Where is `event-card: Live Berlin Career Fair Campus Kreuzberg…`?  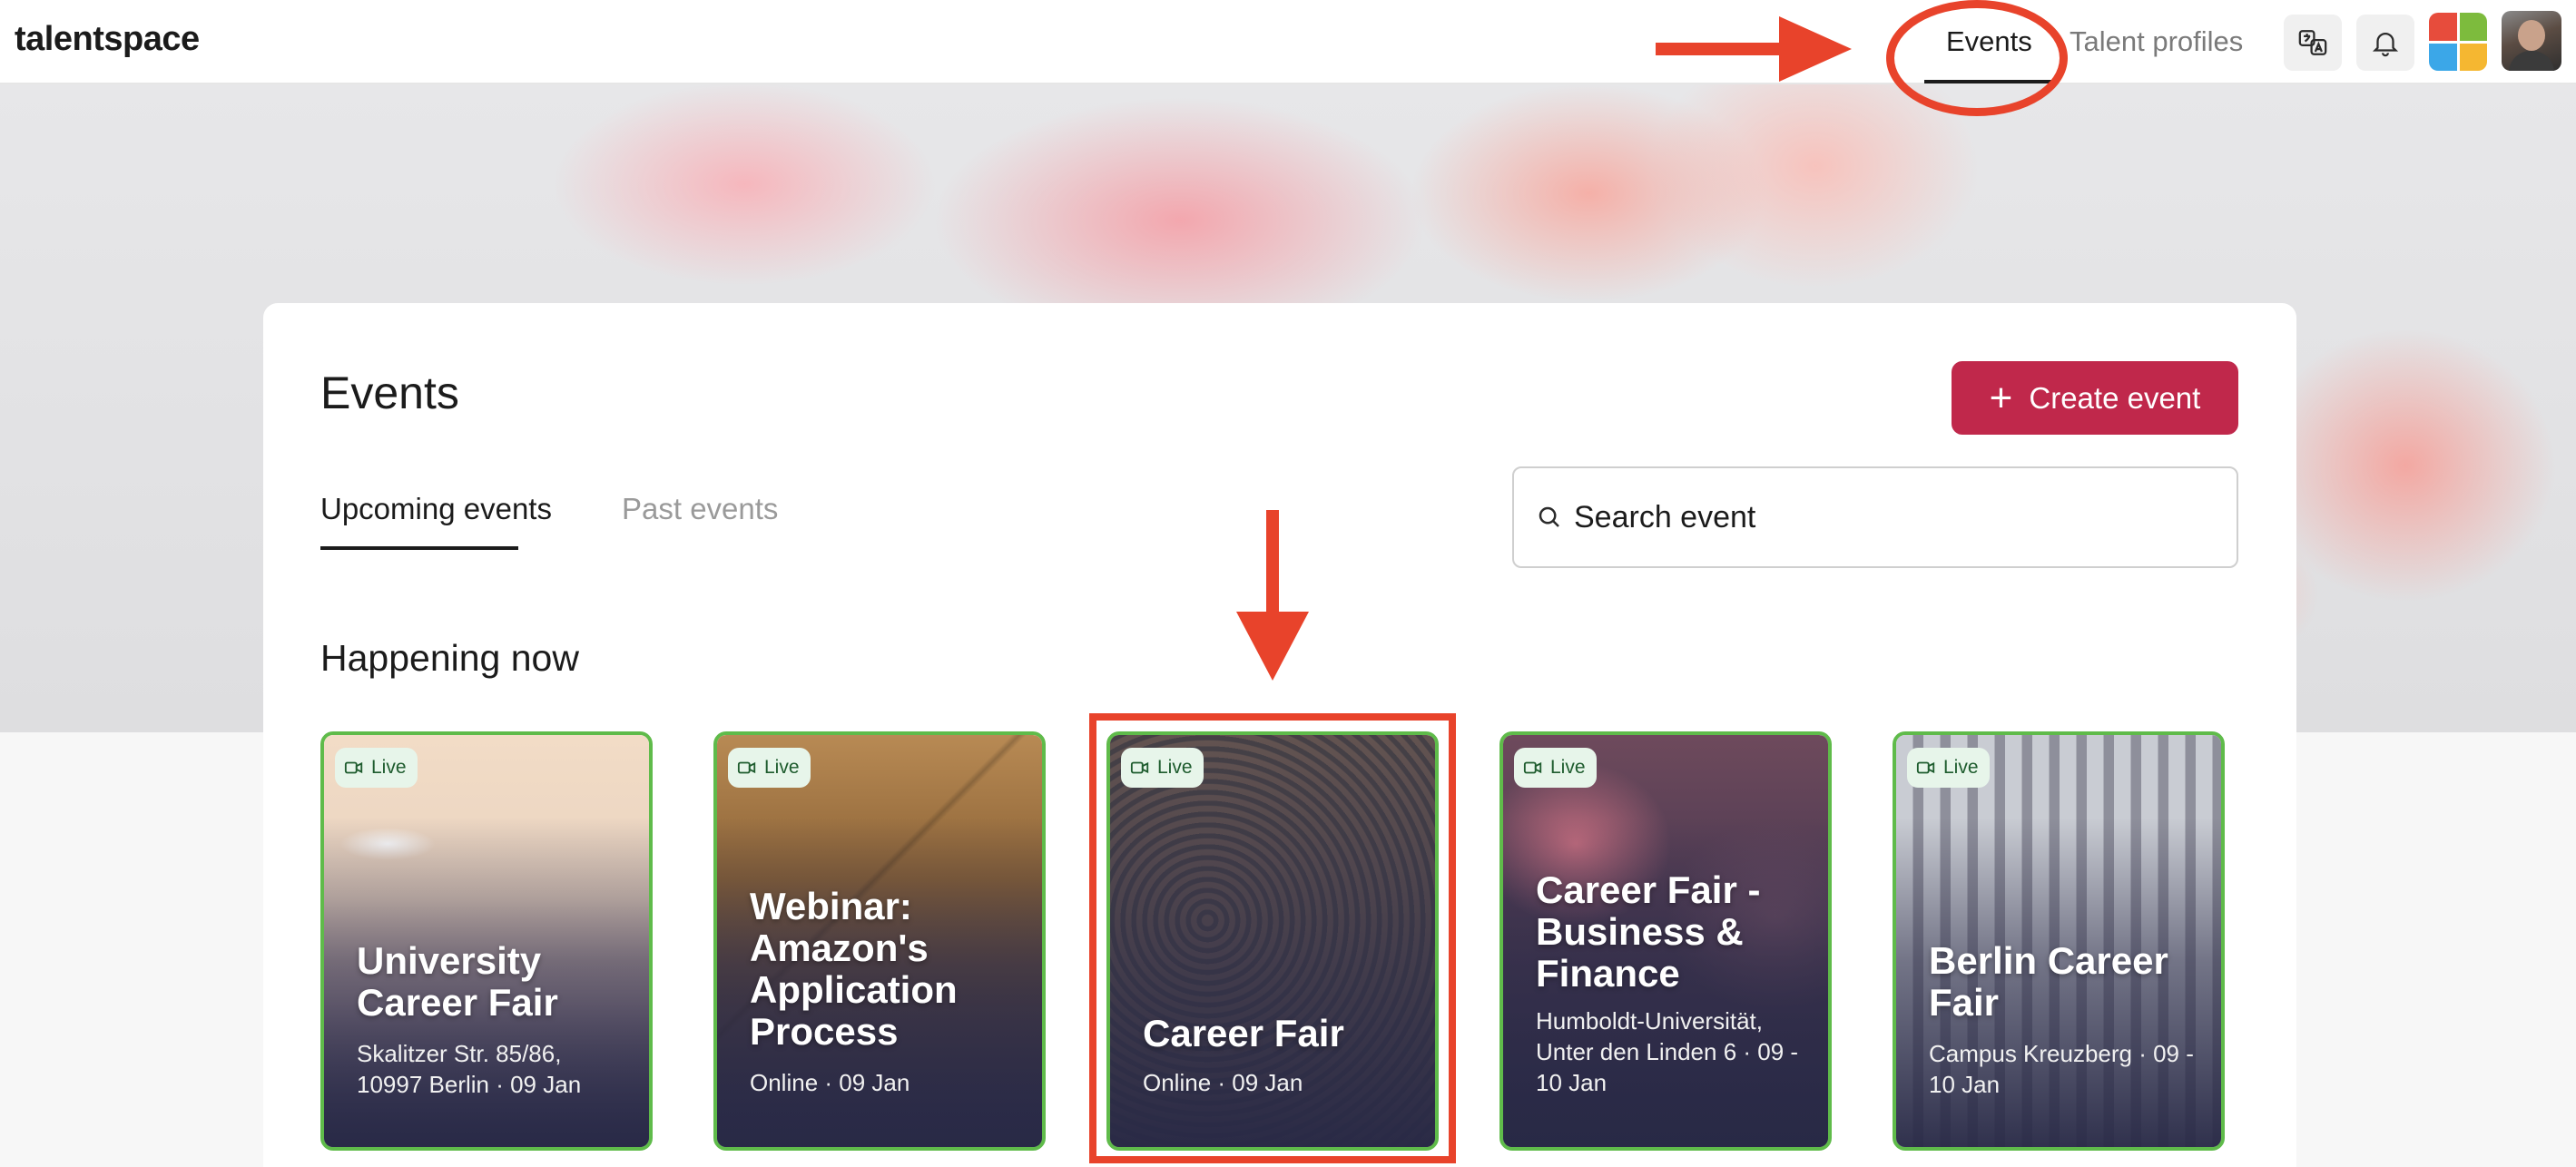
event-card: Live Berlin Career Fair Campus Kreuzberg… is located at coordinates (2059, 941).